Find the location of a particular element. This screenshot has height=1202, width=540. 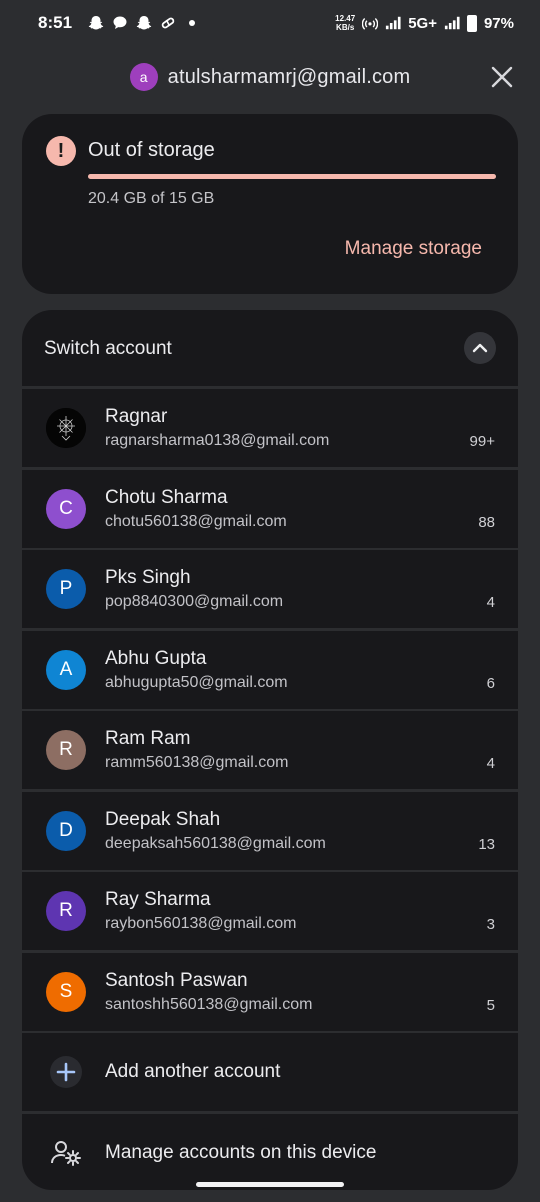

unread-count-badge: 13 is located at coordinates (486, 844).